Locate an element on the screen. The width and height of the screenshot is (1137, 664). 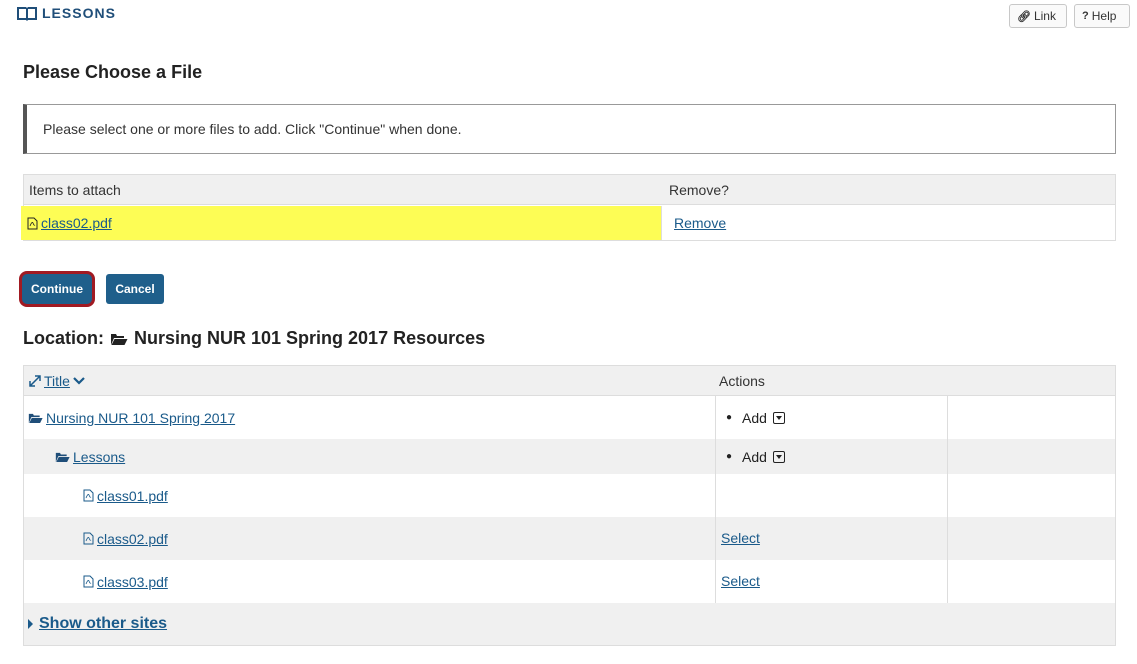
attach-table-header: Items to attach Remove? is located at coordinates (569, 190).